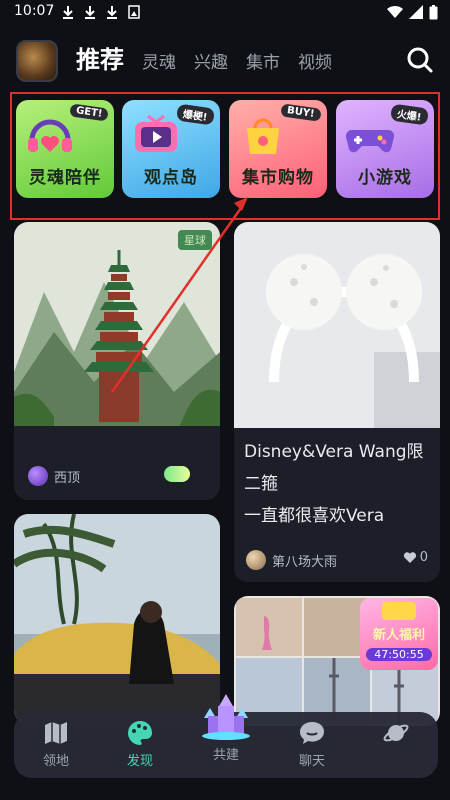 The image size is (450, 800). What do you see at coordinates (37, 61) in the screenshot?
I see `profile-avatar` at bounding box center [37, 61].